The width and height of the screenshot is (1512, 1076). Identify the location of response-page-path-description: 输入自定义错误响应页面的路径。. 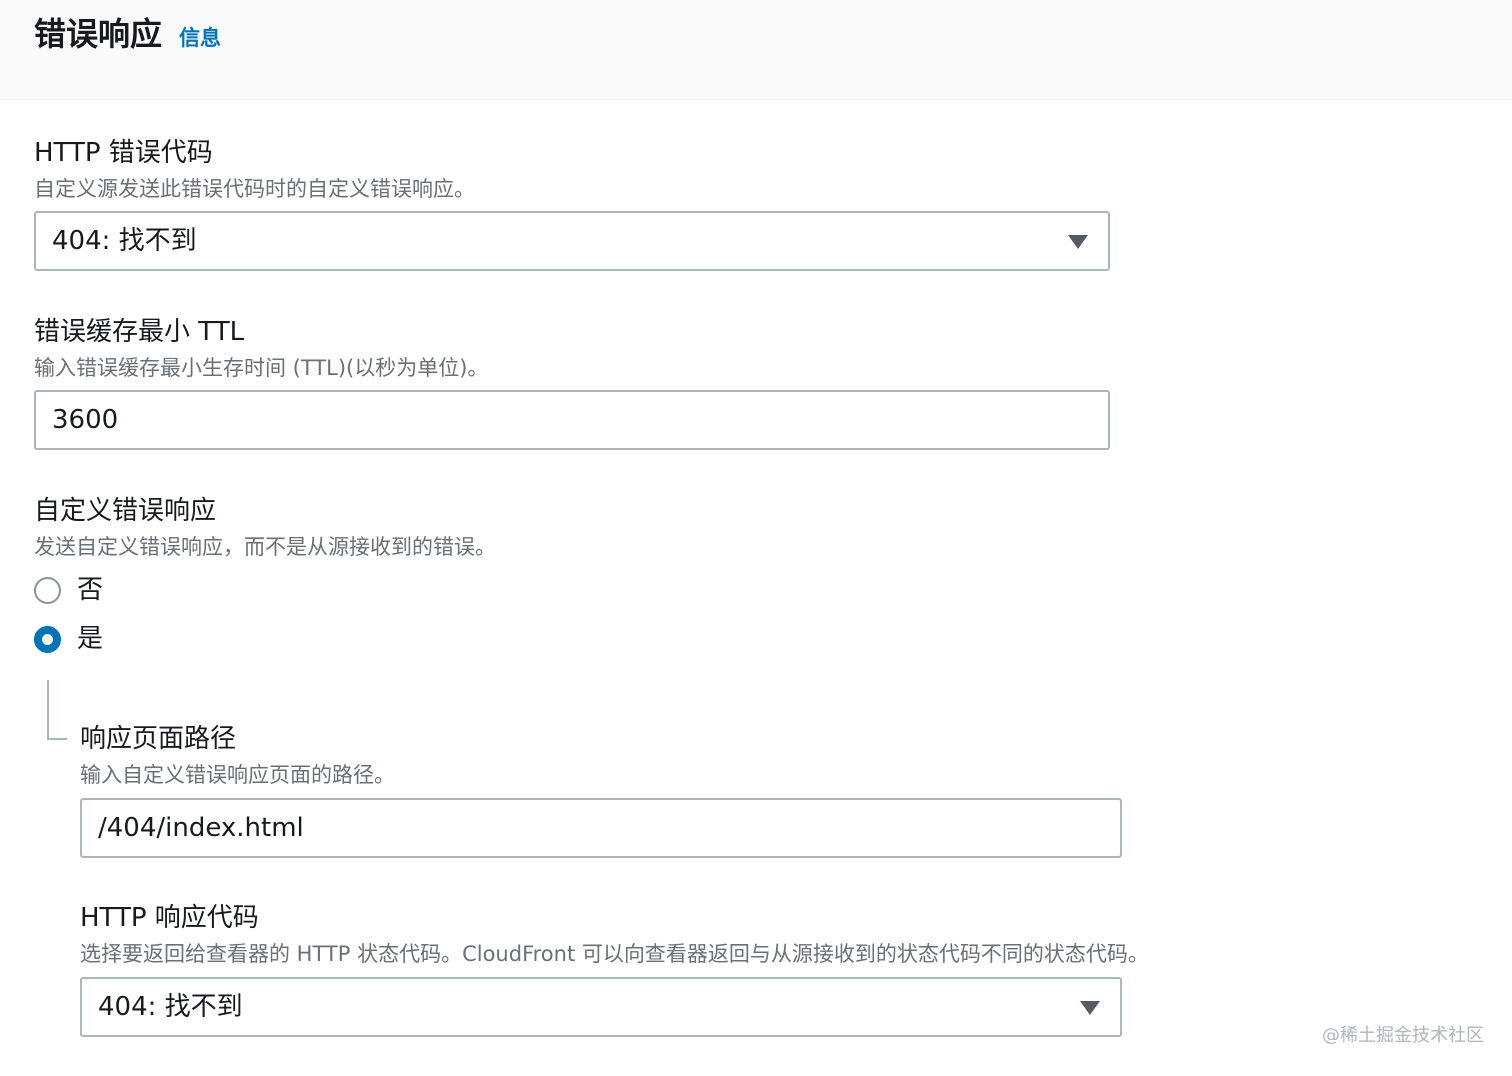
(237, 775).